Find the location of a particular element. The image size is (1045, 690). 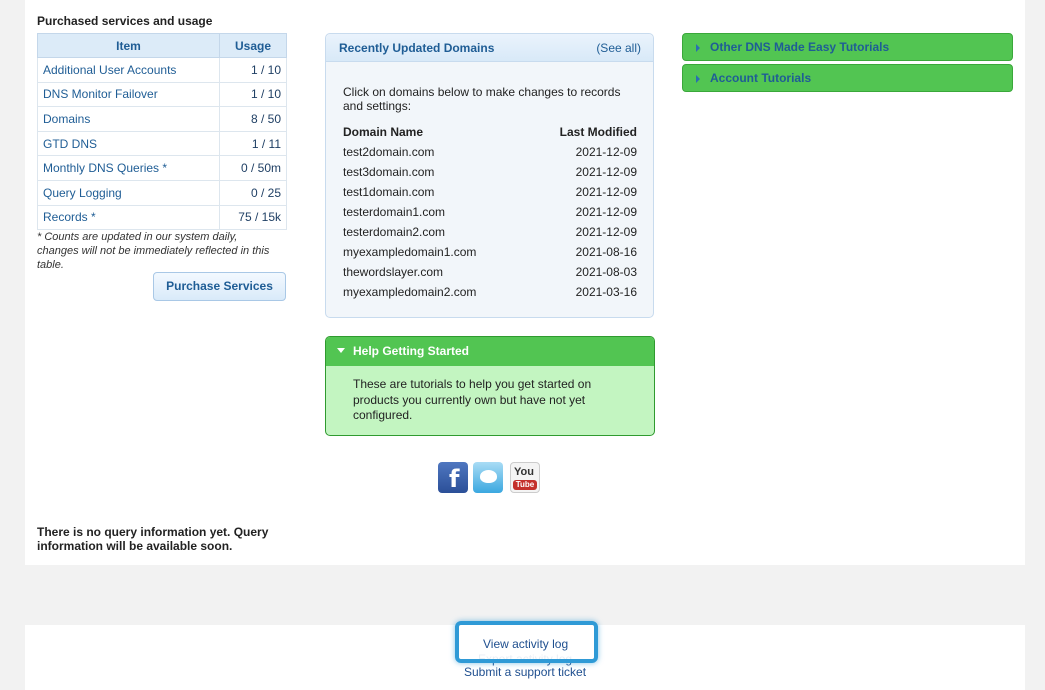

col-item-header: Item is located at coordinates (128, 45).